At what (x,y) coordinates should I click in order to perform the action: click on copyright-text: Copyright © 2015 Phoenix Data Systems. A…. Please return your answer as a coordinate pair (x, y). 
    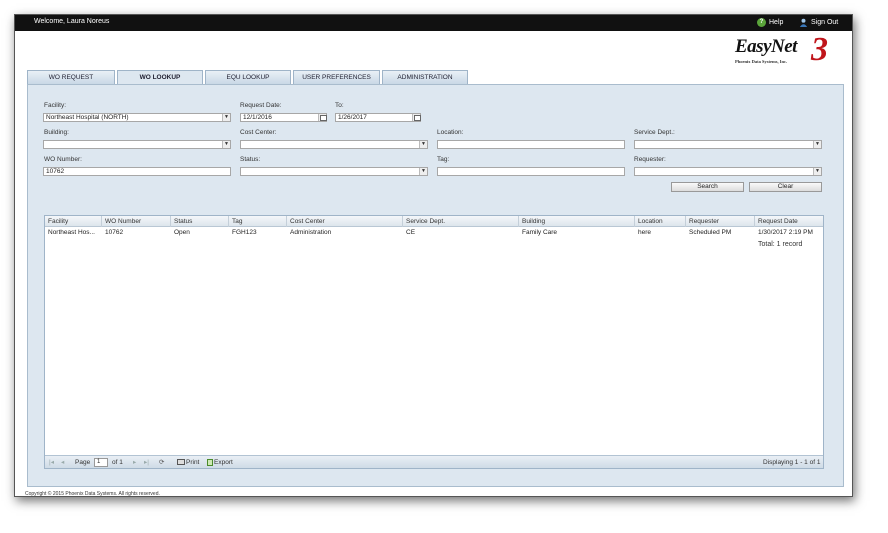
    Looking at the image, I should click on (92, 494).